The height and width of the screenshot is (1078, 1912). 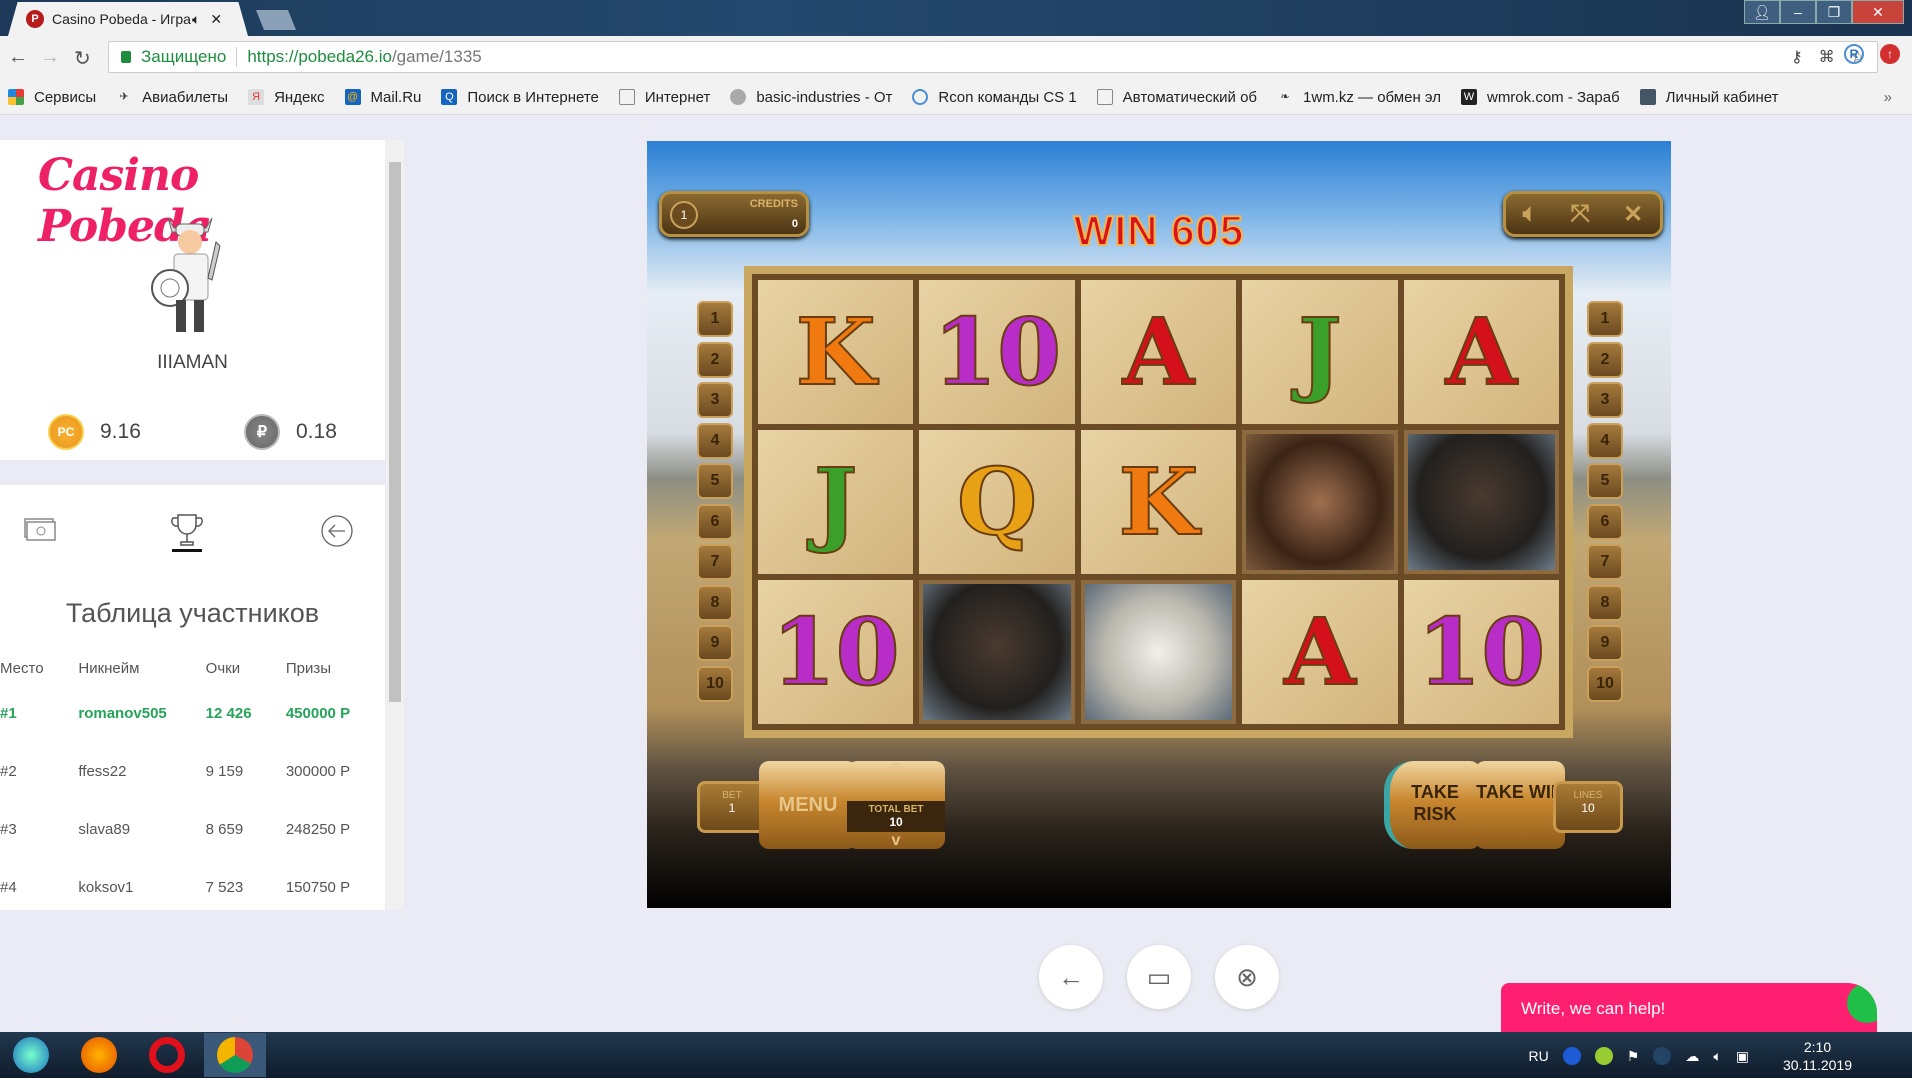 What do you see at coordinates (997, 352) in the screenshot?
I see `symbol-10: 10` at bounding box center [997, 352].